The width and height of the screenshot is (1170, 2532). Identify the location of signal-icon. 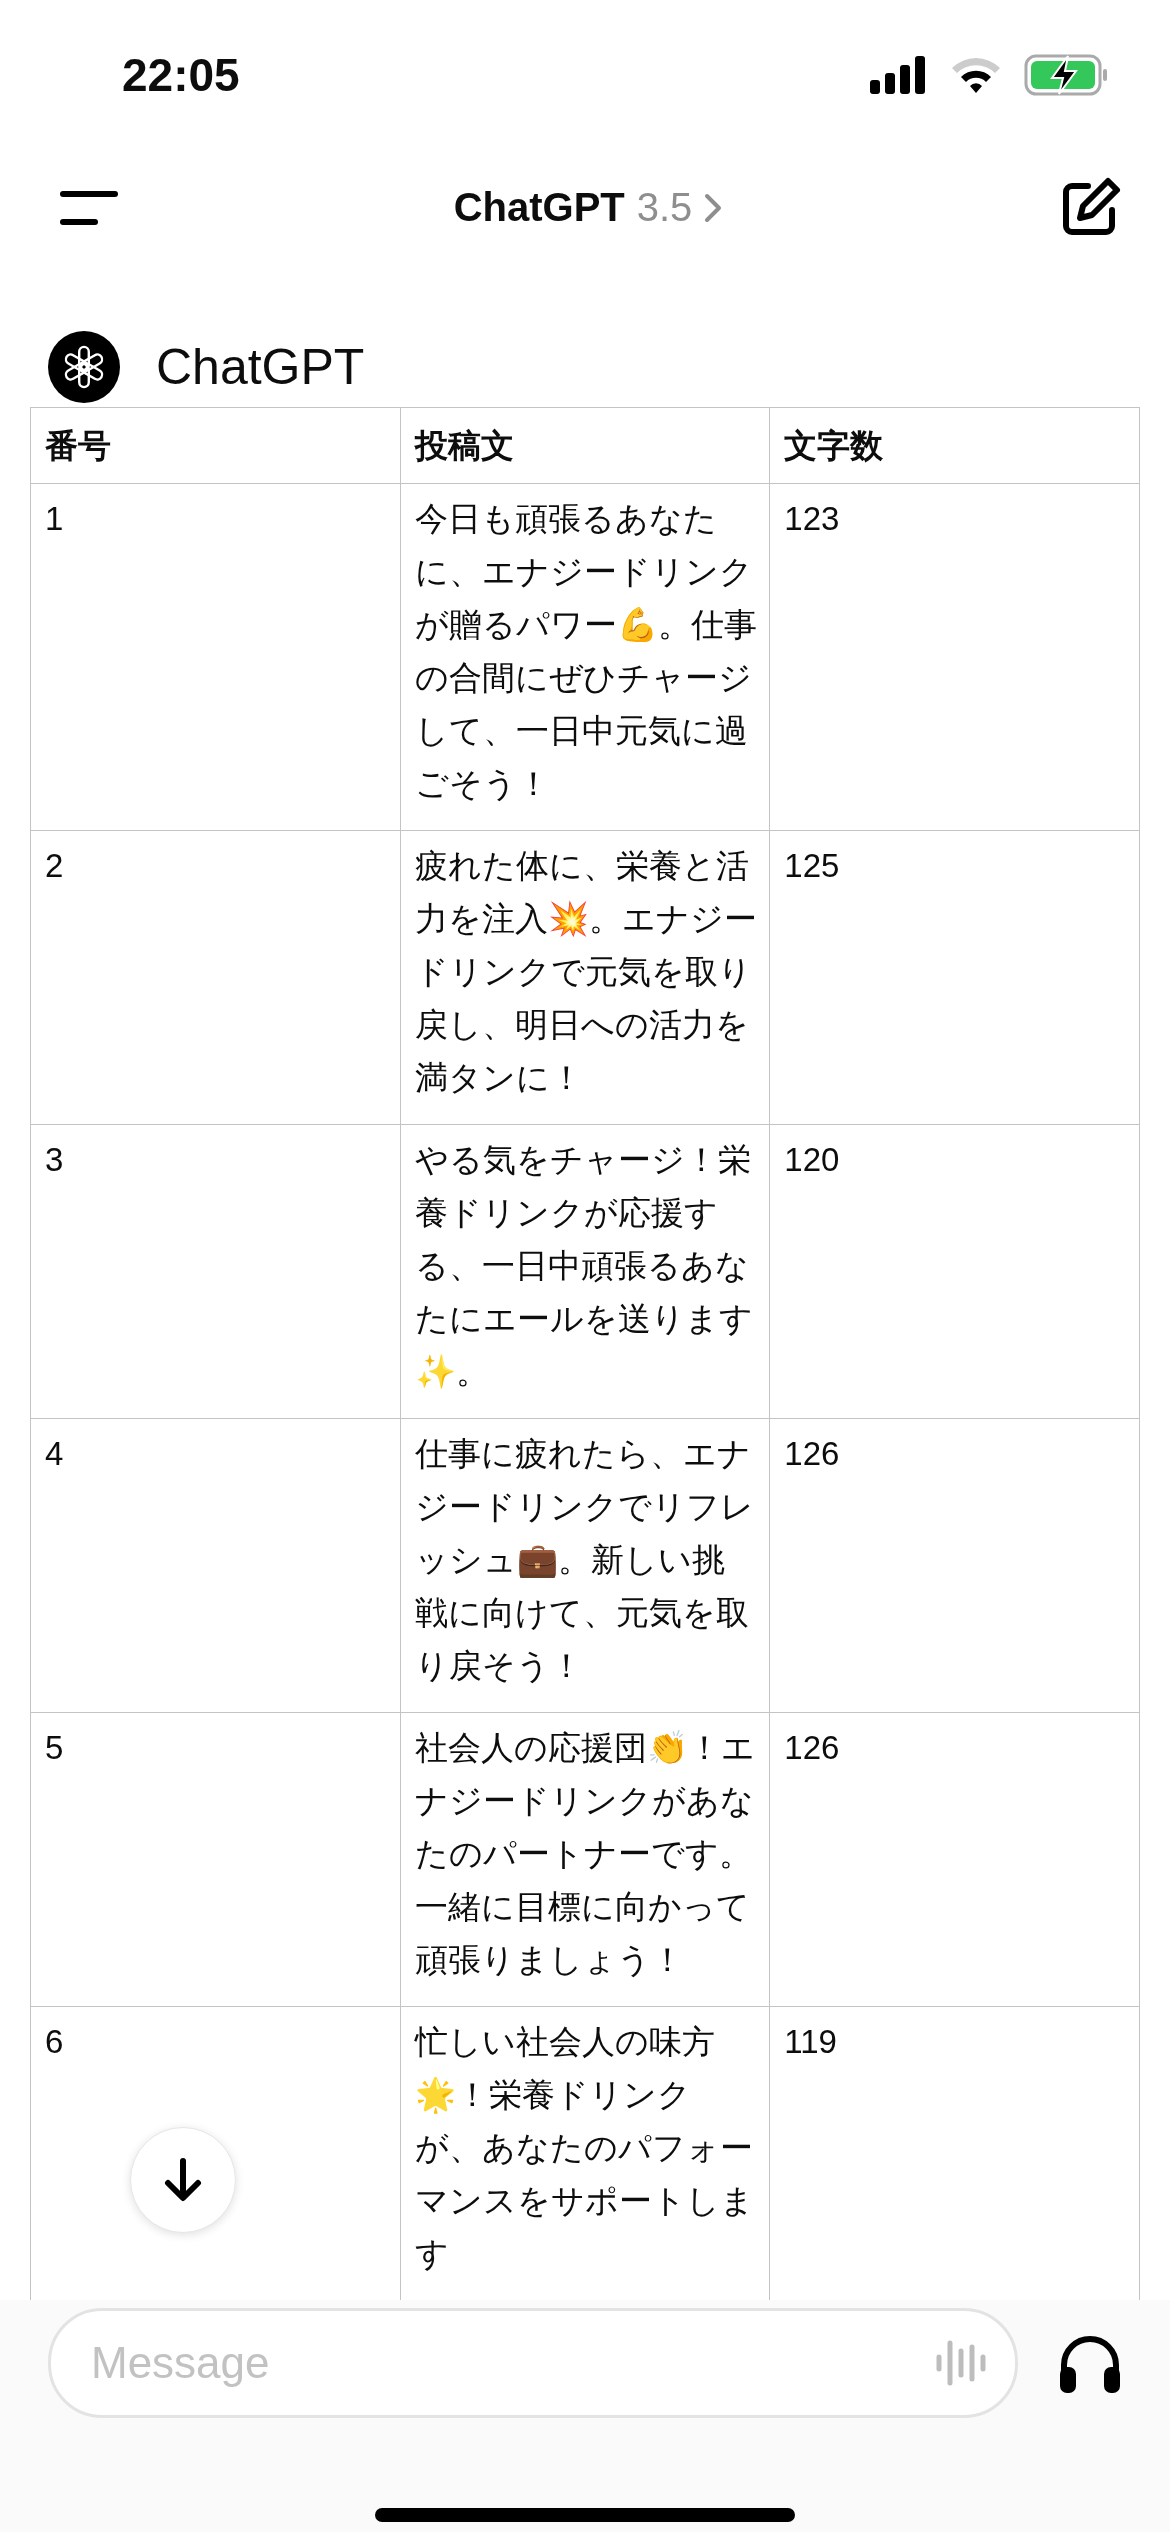
(899, 75).